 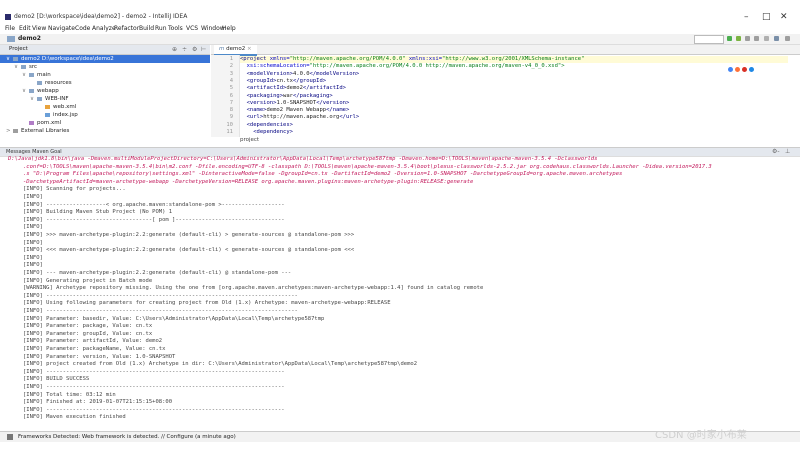 I want to click on code-line: <modelVersion>4.0.0</modelVersion>, so click(x=300, y=73).